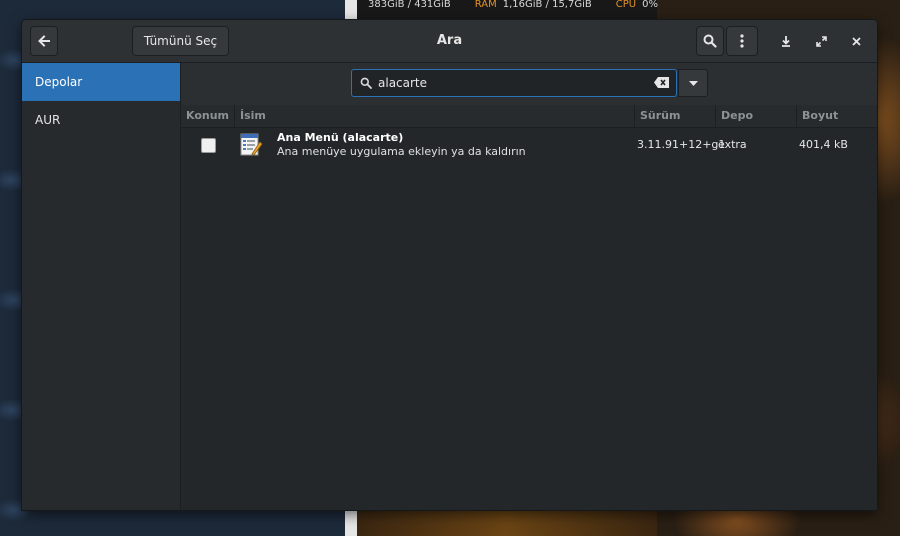 The height and width of the screenshot is (536, 900). What do you see at coordinates (449, 41) in the screenshot?
I see `header-bar: Tümünü Seç Ara` at bounding box center [449, 41].